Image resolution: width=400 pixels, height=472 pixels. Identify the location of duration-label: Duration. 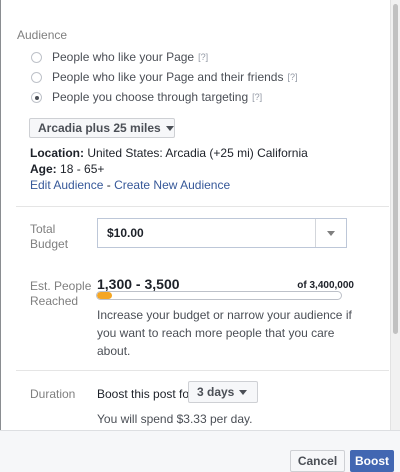
(53, 394).